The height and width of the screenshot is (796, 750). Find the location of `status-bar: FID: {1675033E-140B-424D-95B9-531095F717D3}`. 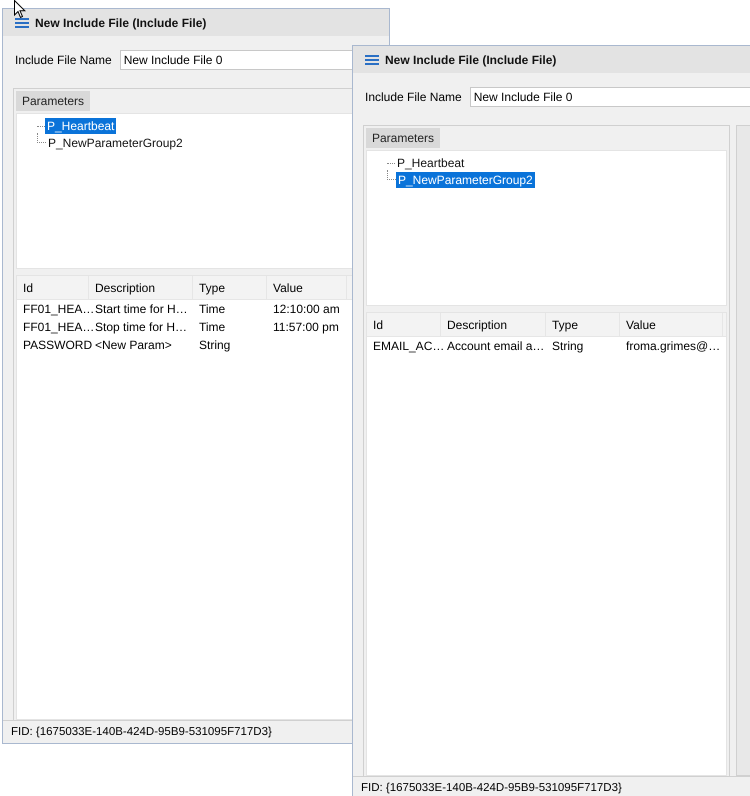

status-bar: FID: {1675033E-140B-424D-95B9-531095F717D3} is located at coordinates (551, 786).